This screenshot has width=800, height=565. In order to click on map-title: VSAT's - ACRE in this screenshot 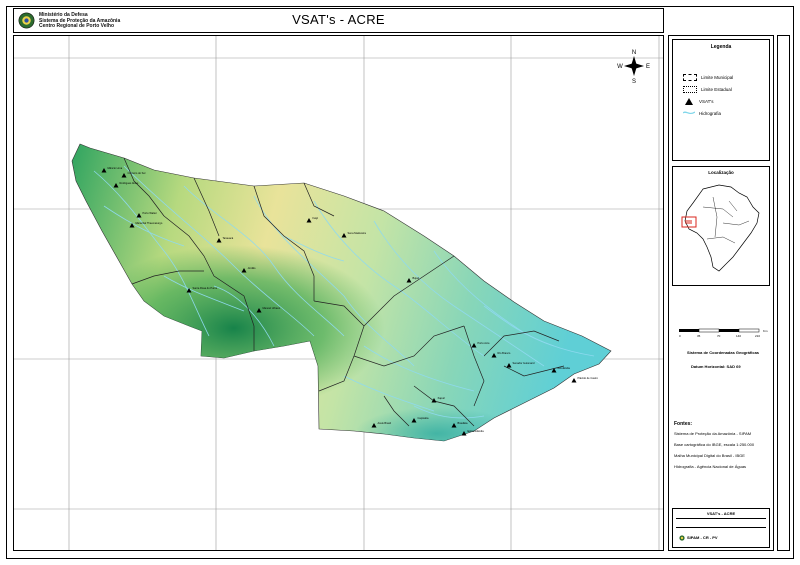, I will do `click(338, 19)`.